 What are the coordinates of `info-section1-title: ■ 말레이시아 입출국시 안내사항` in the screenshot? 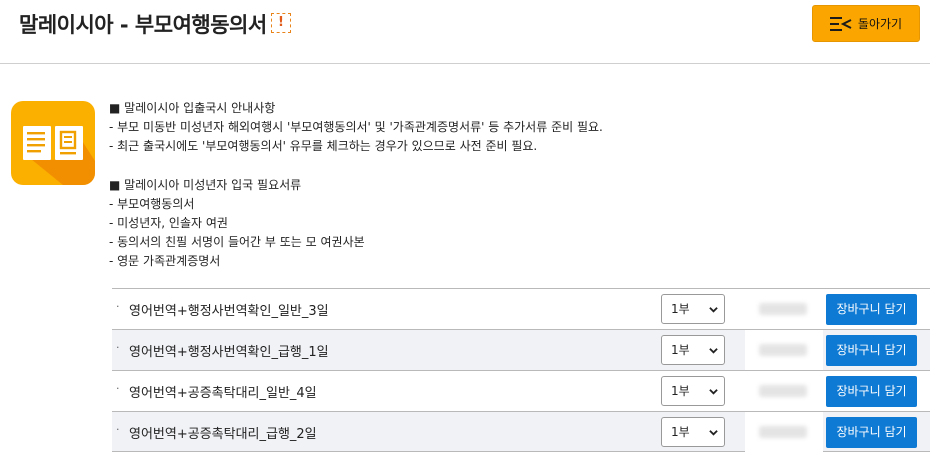 It's located at (192, 108).